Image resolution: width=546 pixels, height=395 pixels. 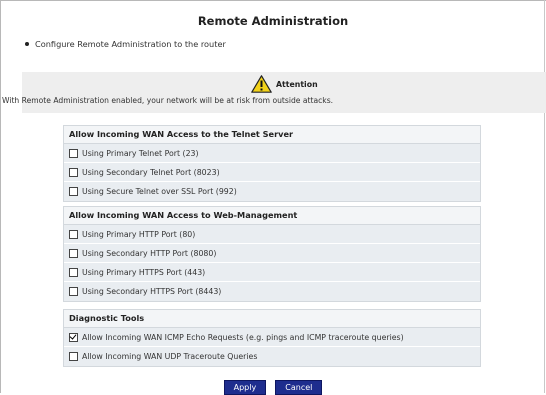 I want to click on option-label: Using Secondary HTTPS Port (8443), so click(x=152, y=291).